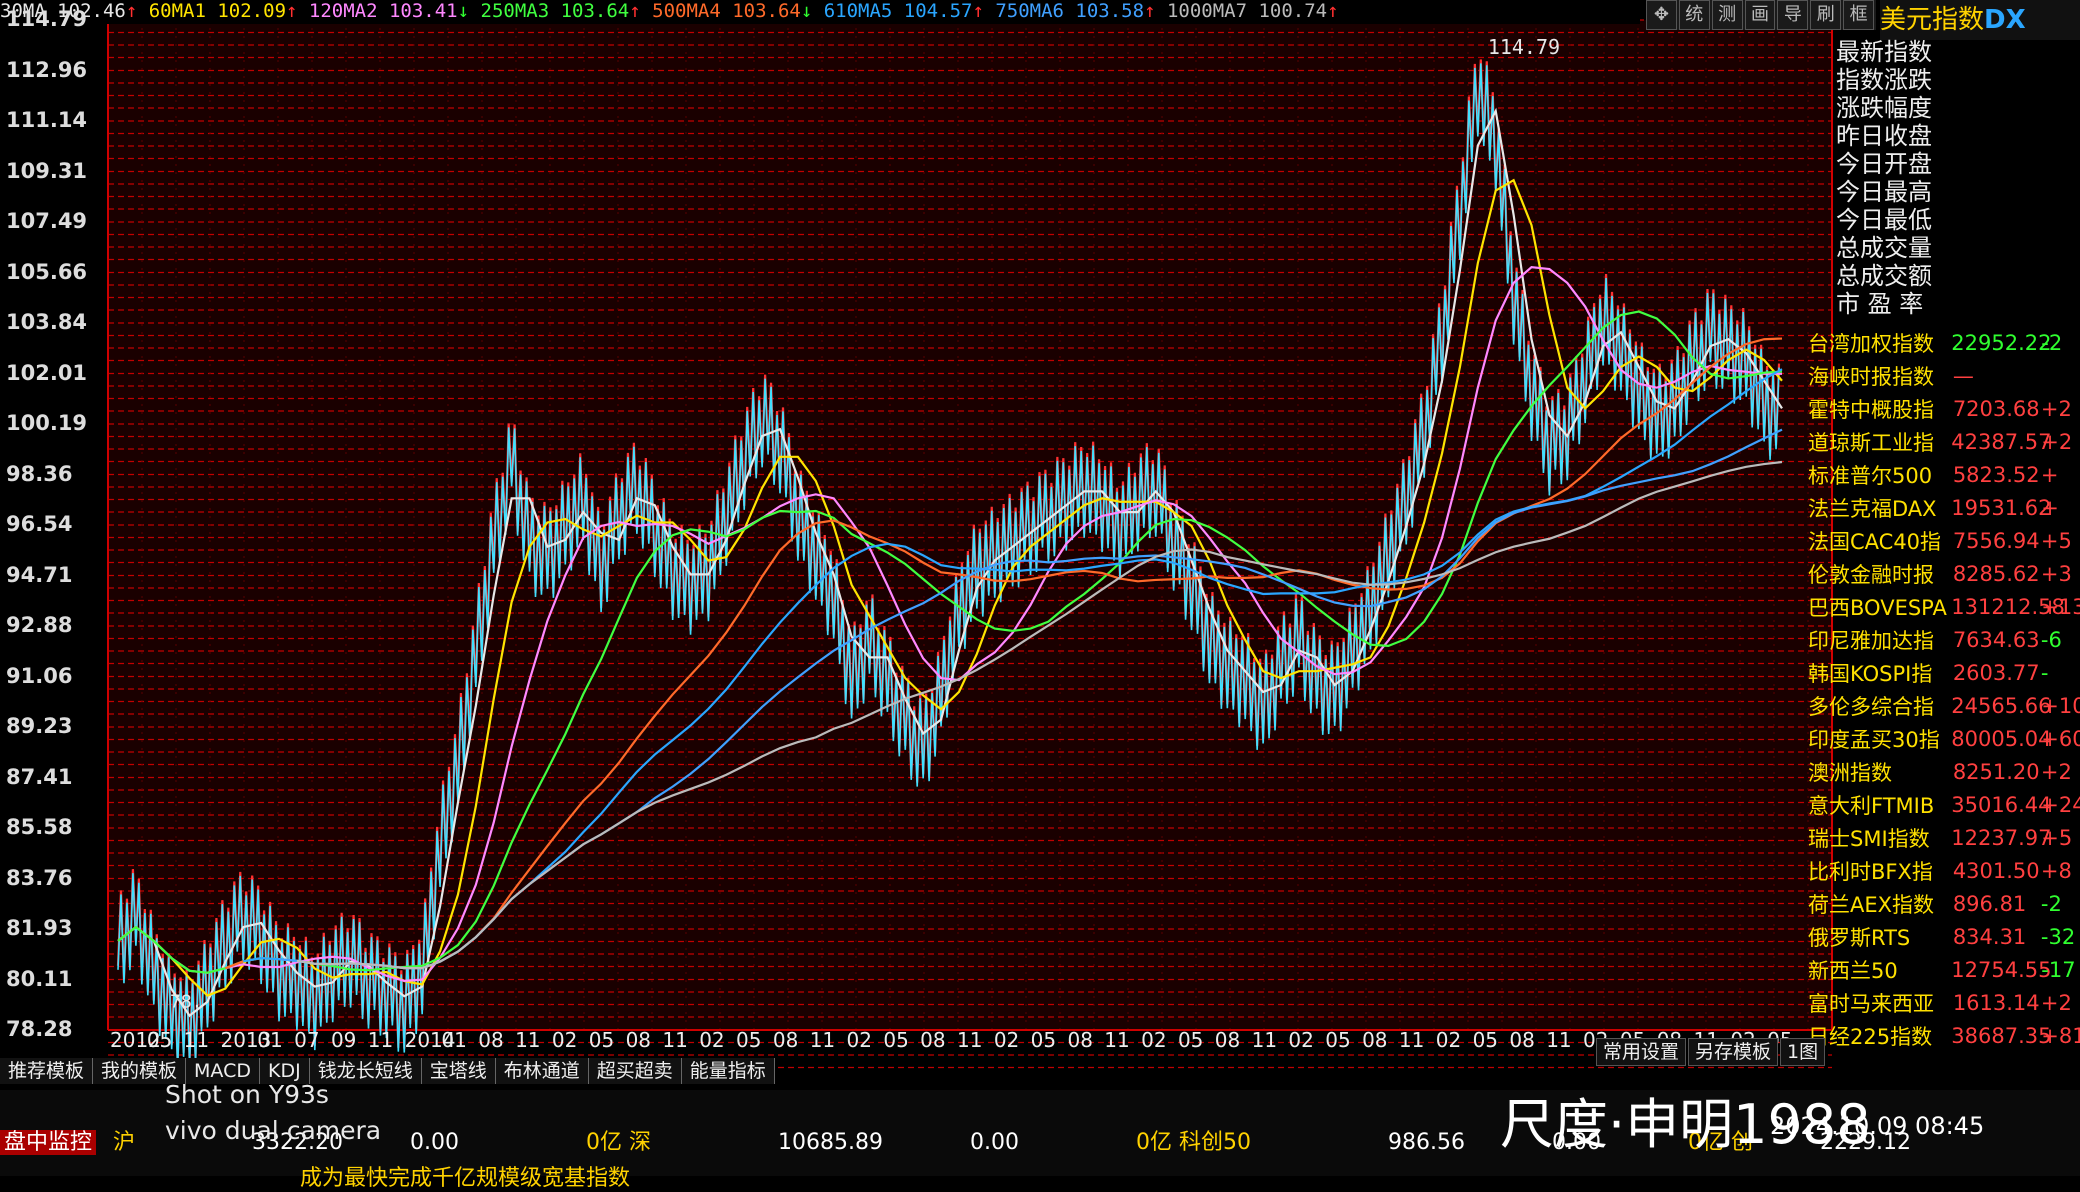 This screenshot has height=1192, width=2080. What do you see at coordinates (1214, 1142) in the screenshot?
I see `kc-label: 科创50` at bounding box center [1214, 1142].